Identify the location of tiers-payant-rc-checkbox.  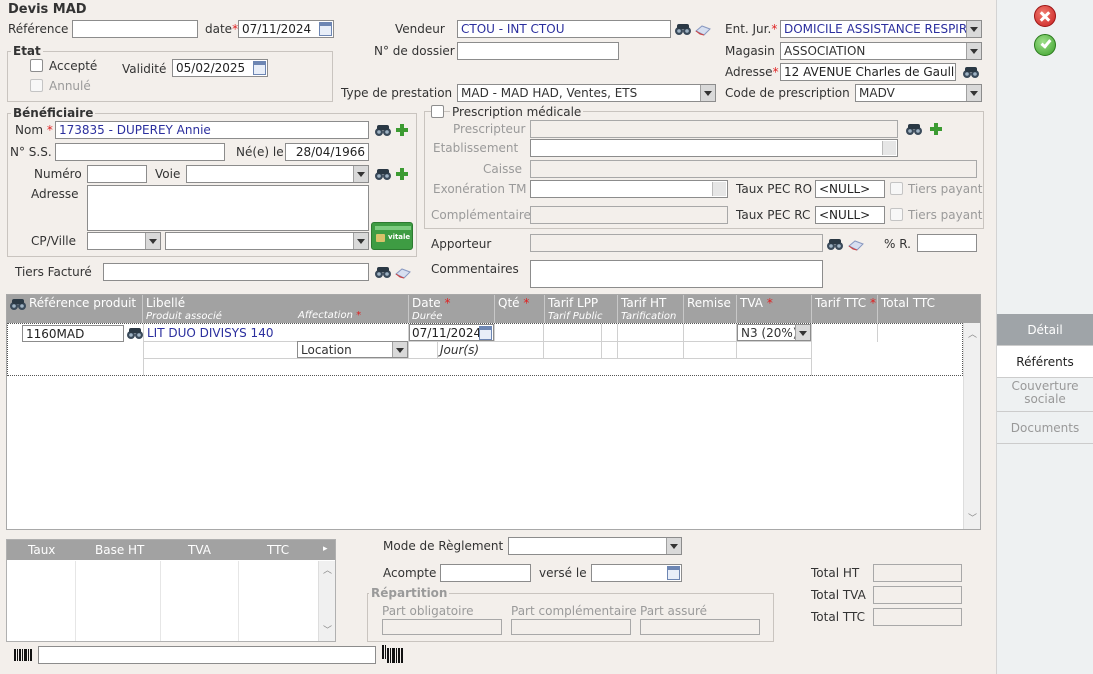
(896, 214).